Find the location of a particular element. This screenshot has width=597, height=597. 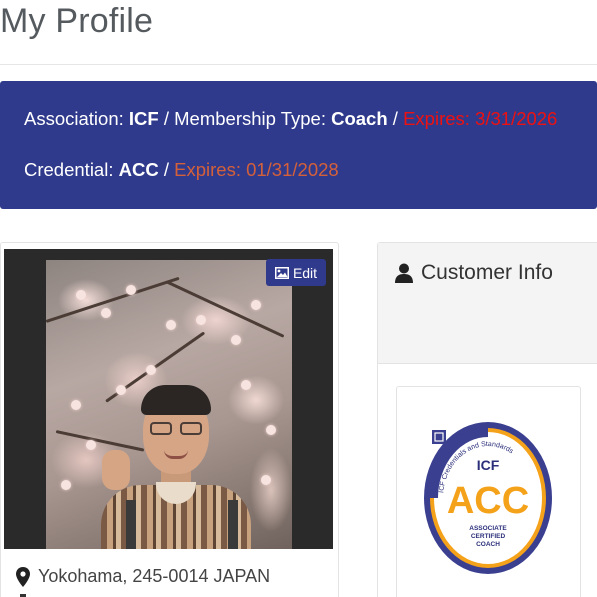

association-value: ICF is located at coordinates (143, 118).